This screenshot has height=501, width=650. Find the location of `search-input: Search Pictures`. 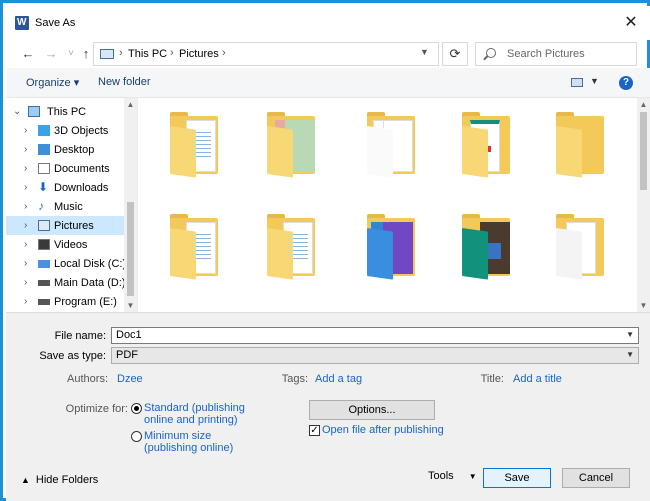

search-input: Search Pictures is located at coordinates (556, 54).